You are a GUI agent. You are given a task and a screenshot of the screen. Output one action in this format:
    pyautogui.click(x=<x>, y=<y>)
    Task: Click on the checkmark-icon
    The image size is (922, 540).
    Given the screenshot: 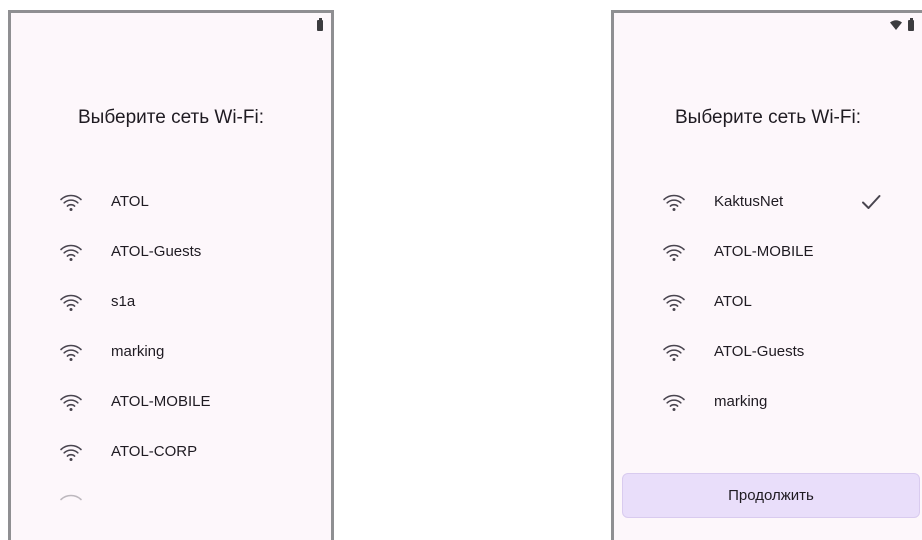 What is the action you would take?
    pyautogui.click(x=871, y=202)
    